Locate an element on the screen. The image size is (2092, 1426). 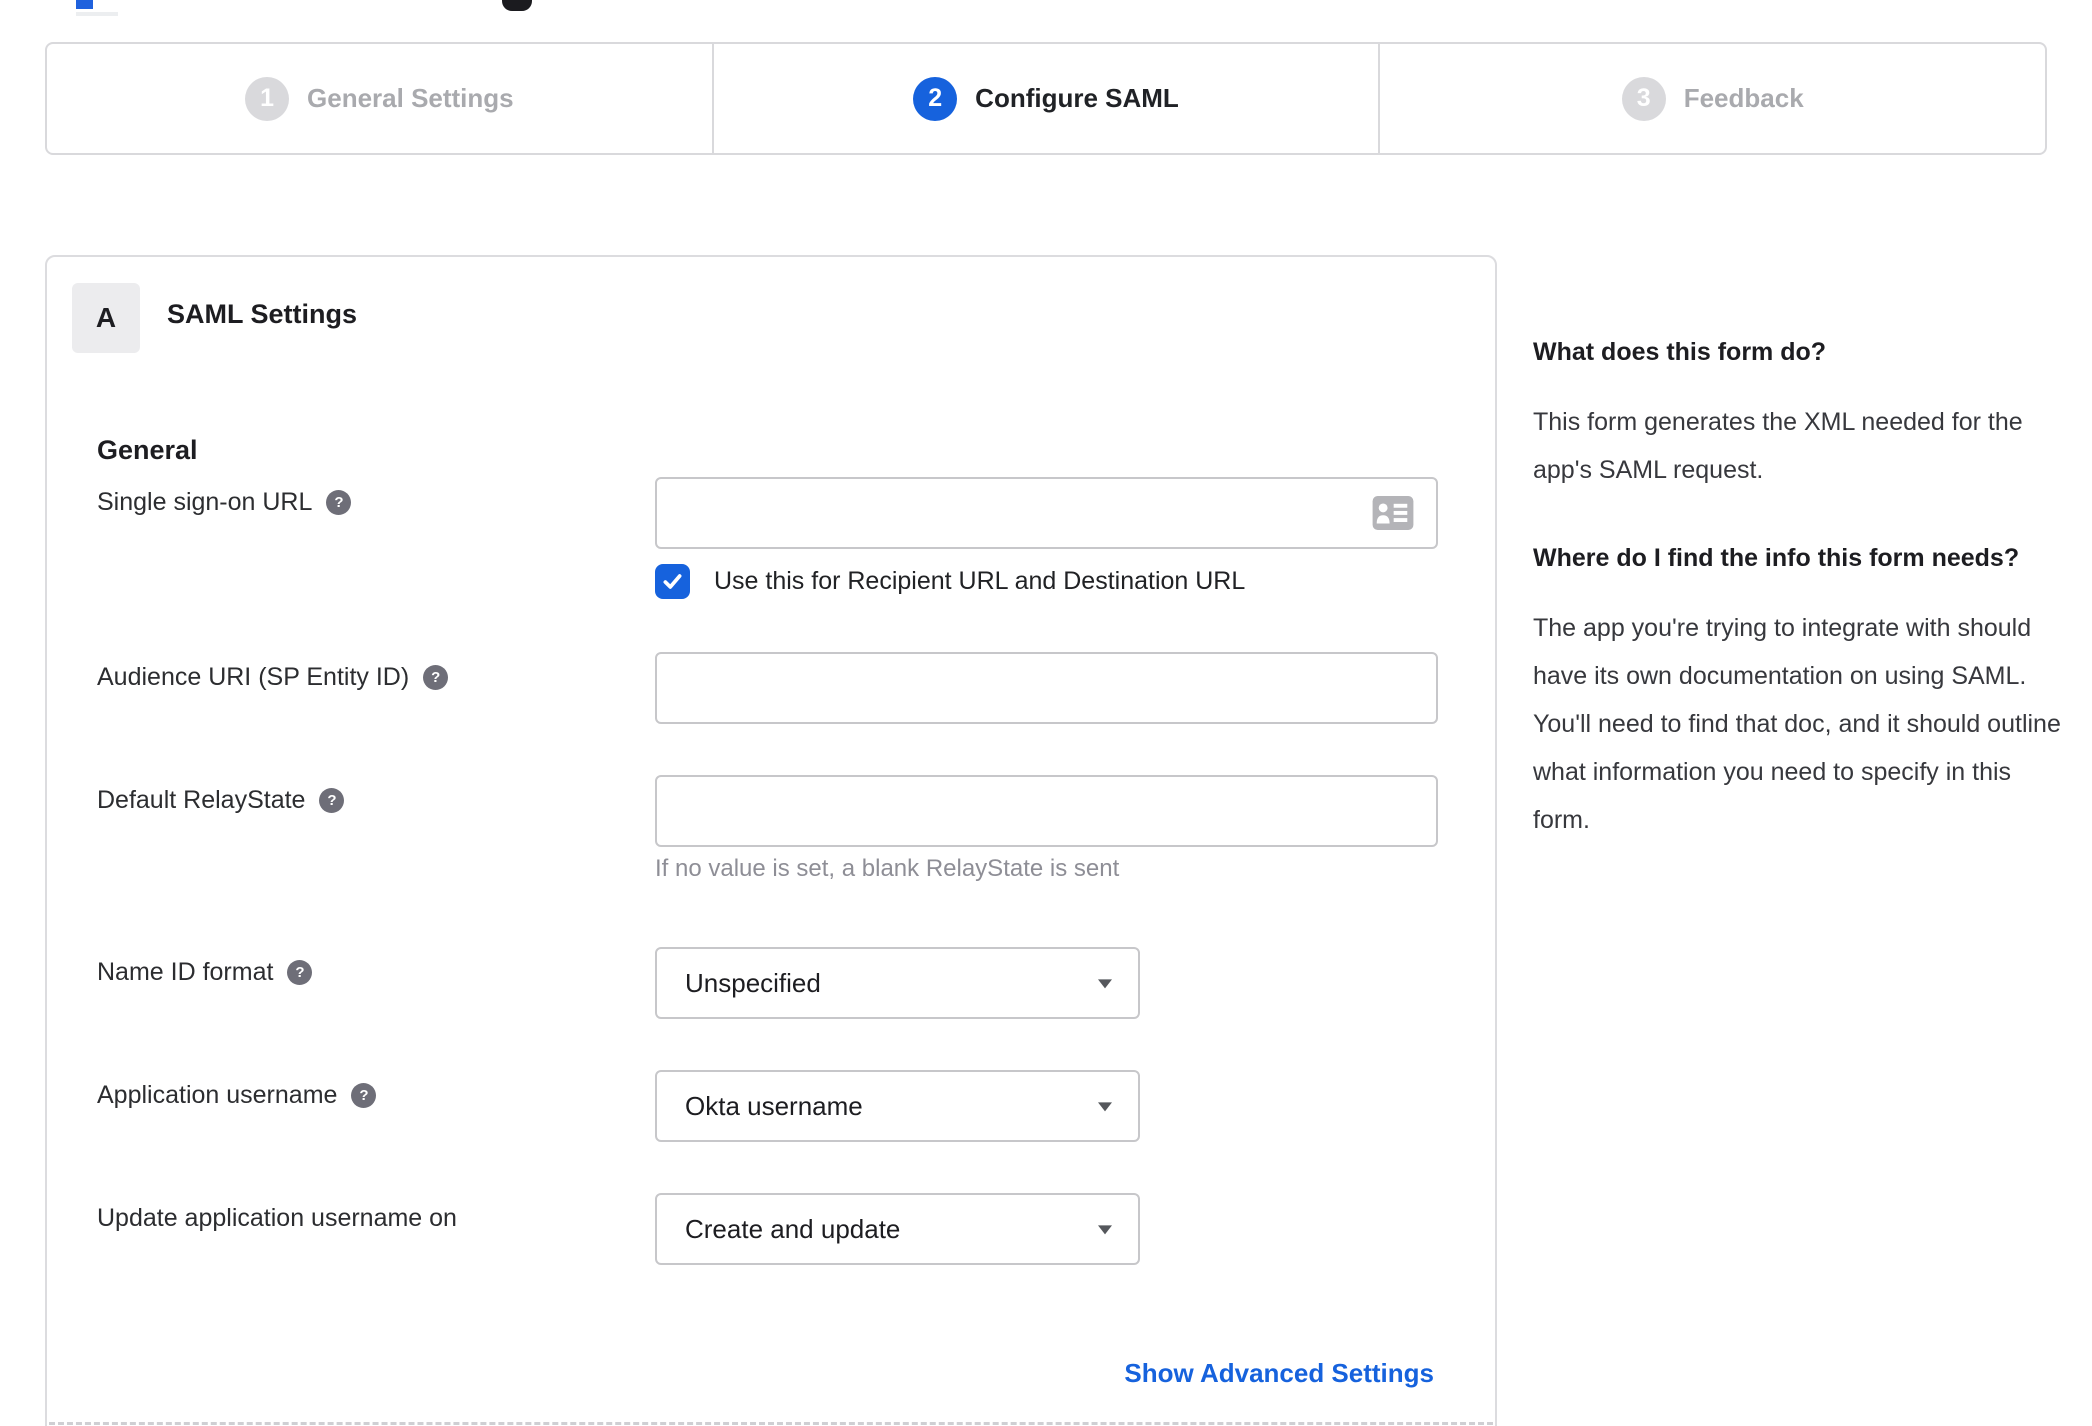
label-update-application-username: Update application username on is located at coordinates (277, 1218).